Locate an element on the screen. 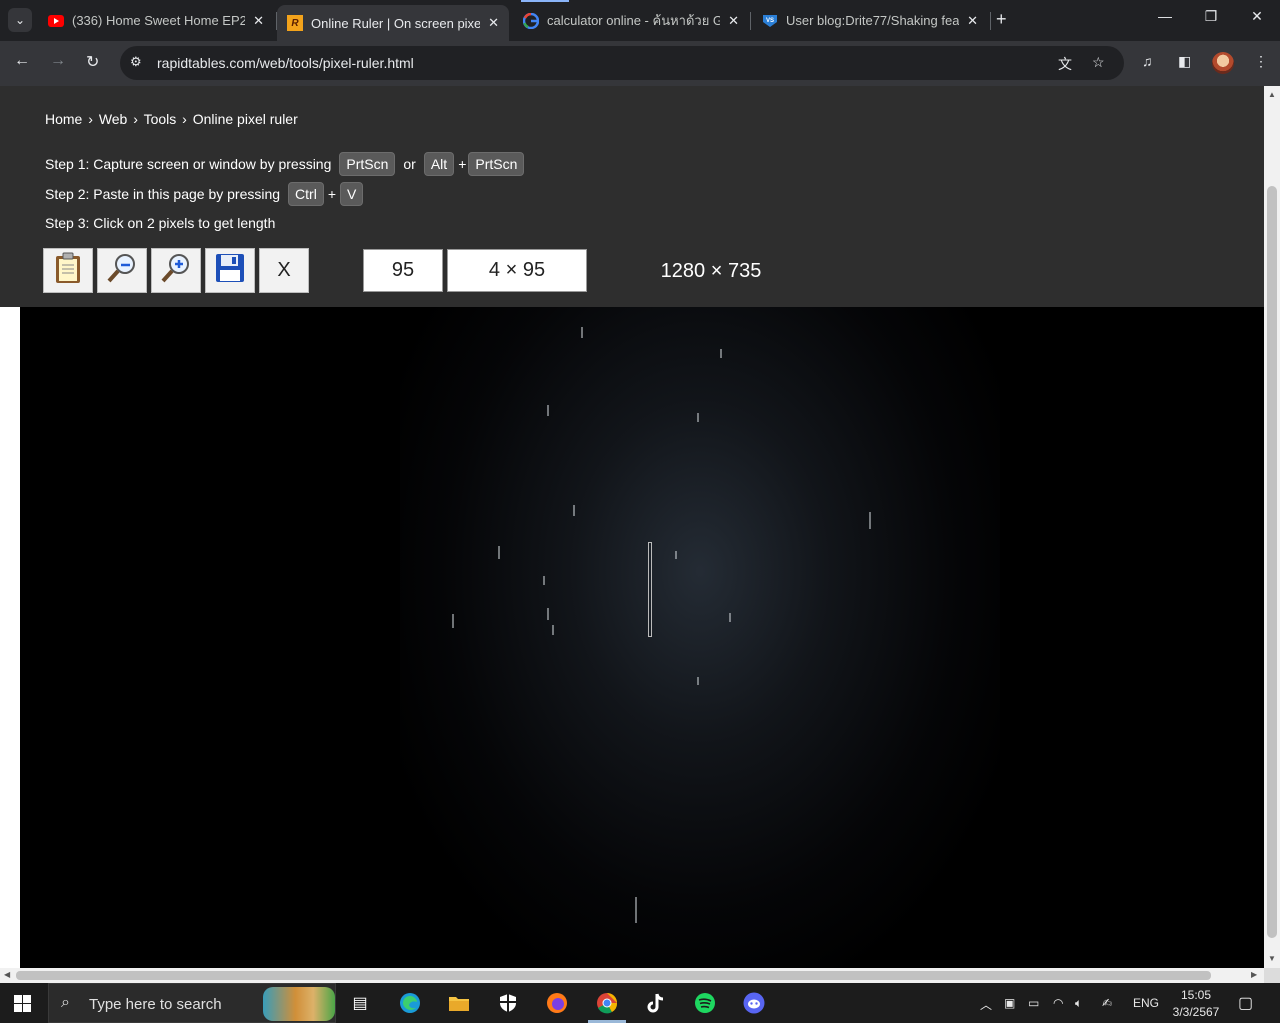  zoom-out-icon is located at coordinates (122, 270).